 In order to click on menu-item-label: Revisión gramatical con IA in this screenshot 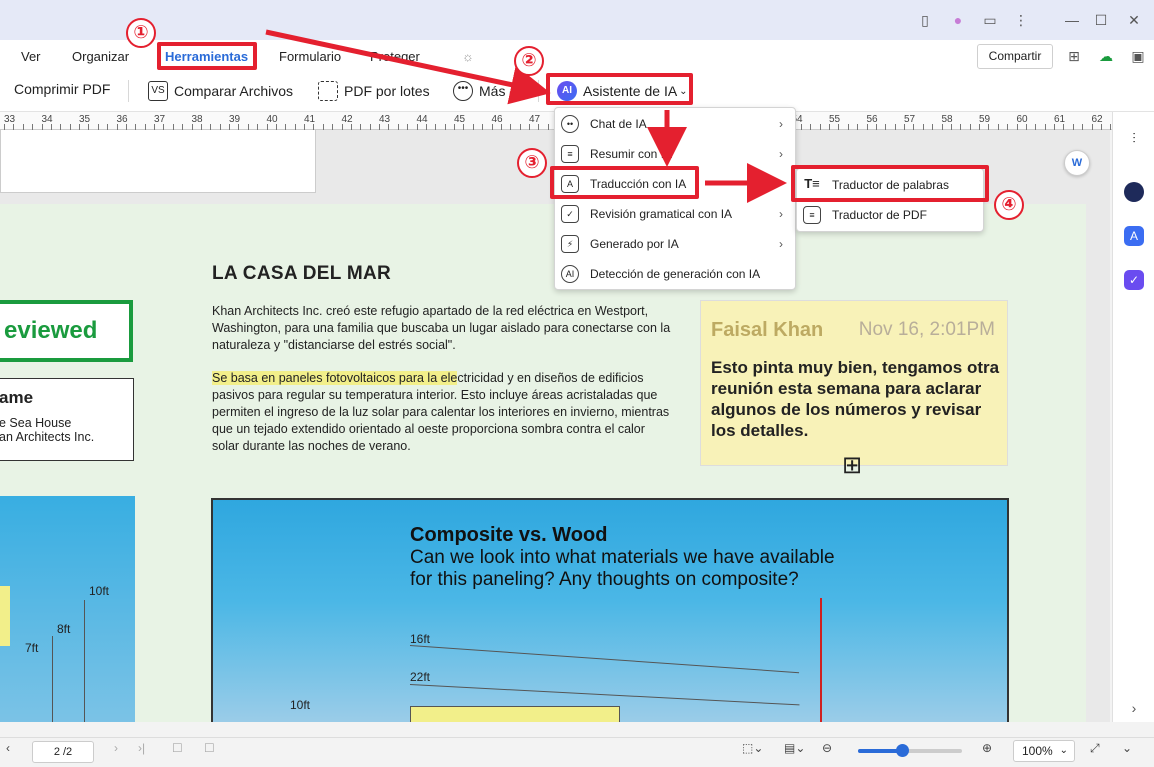, I will do `click(661, 214)`.